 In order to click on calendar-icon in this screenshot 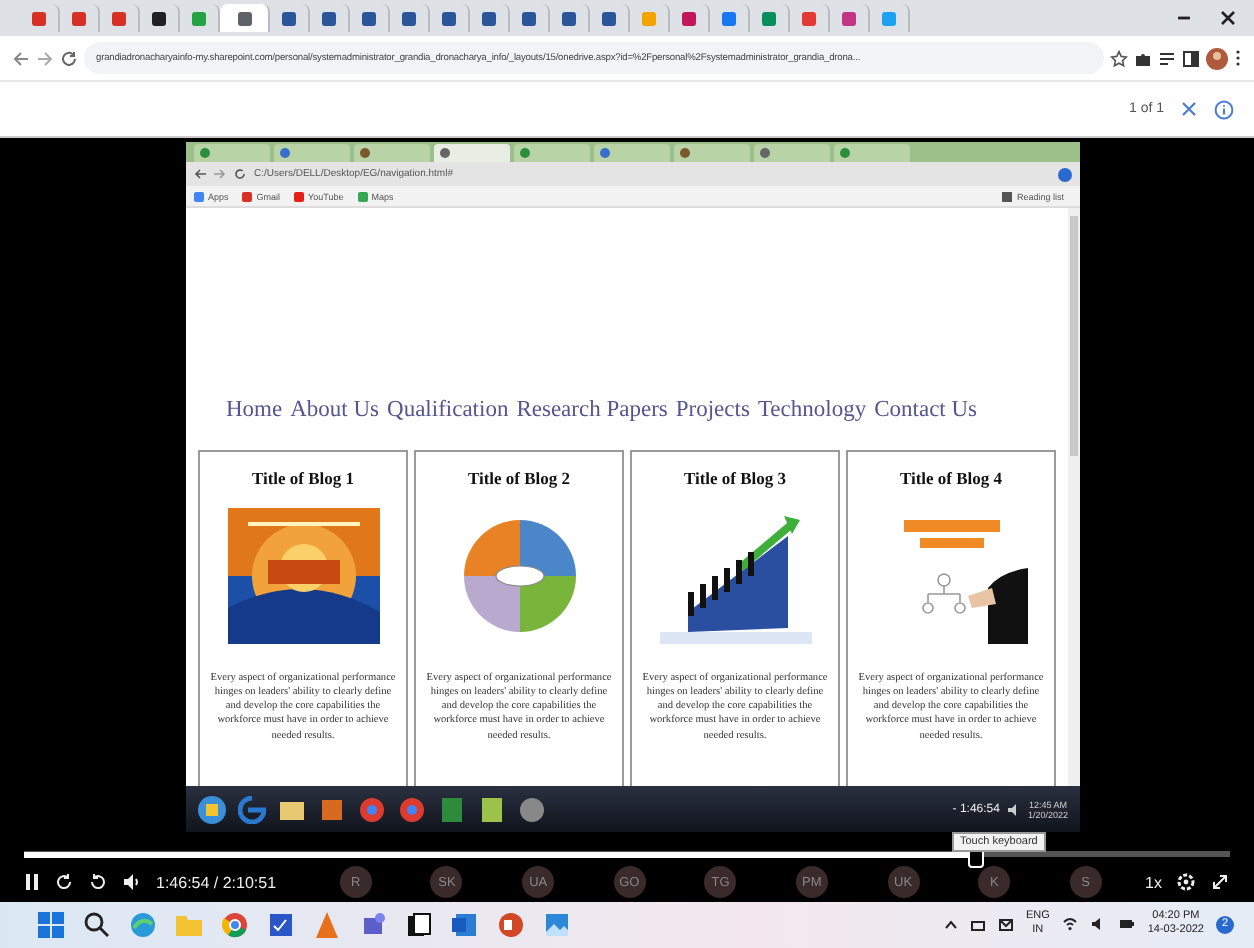, I will do `click(281, 924)`.